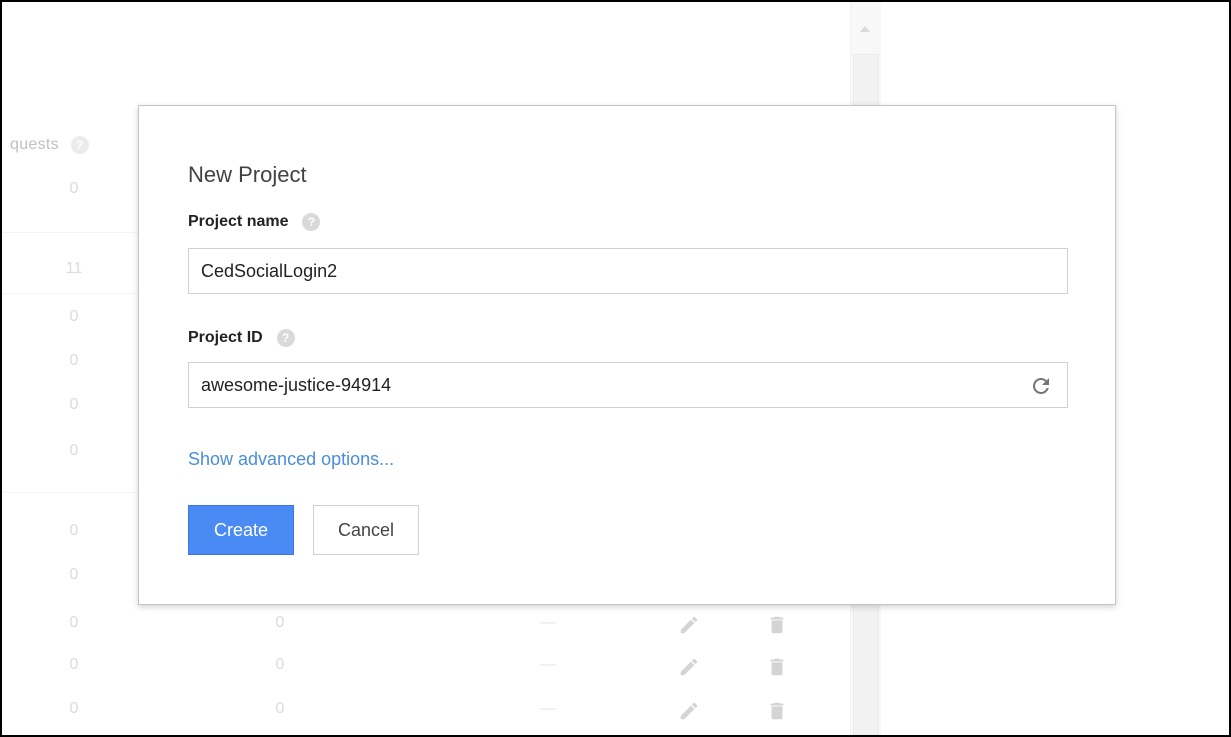 The height and width of the screenshot is (737, 1231). I want to click on project-id-label: Project ID, so click(225, 337).